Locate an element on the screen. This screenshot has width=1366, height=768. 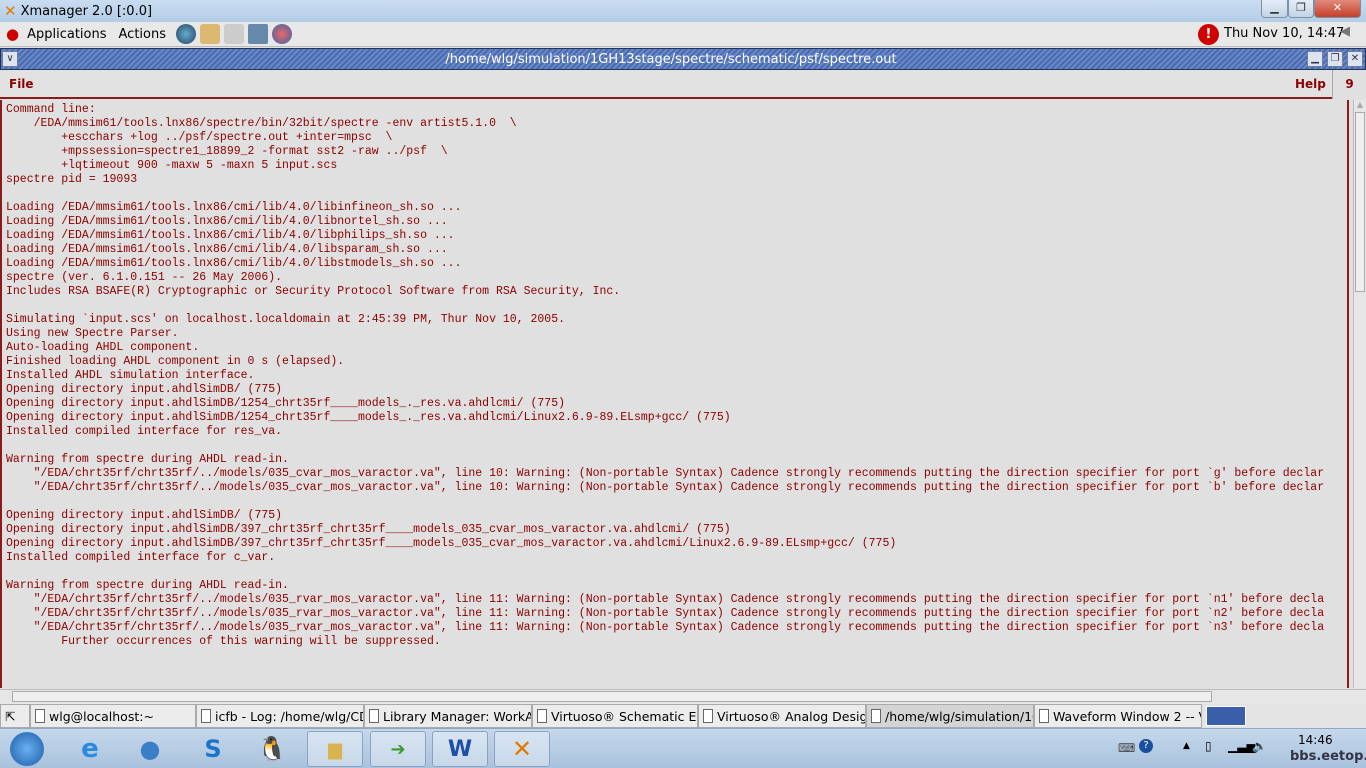
minimize-button: ▁ is located at coordinates (1274, 9).